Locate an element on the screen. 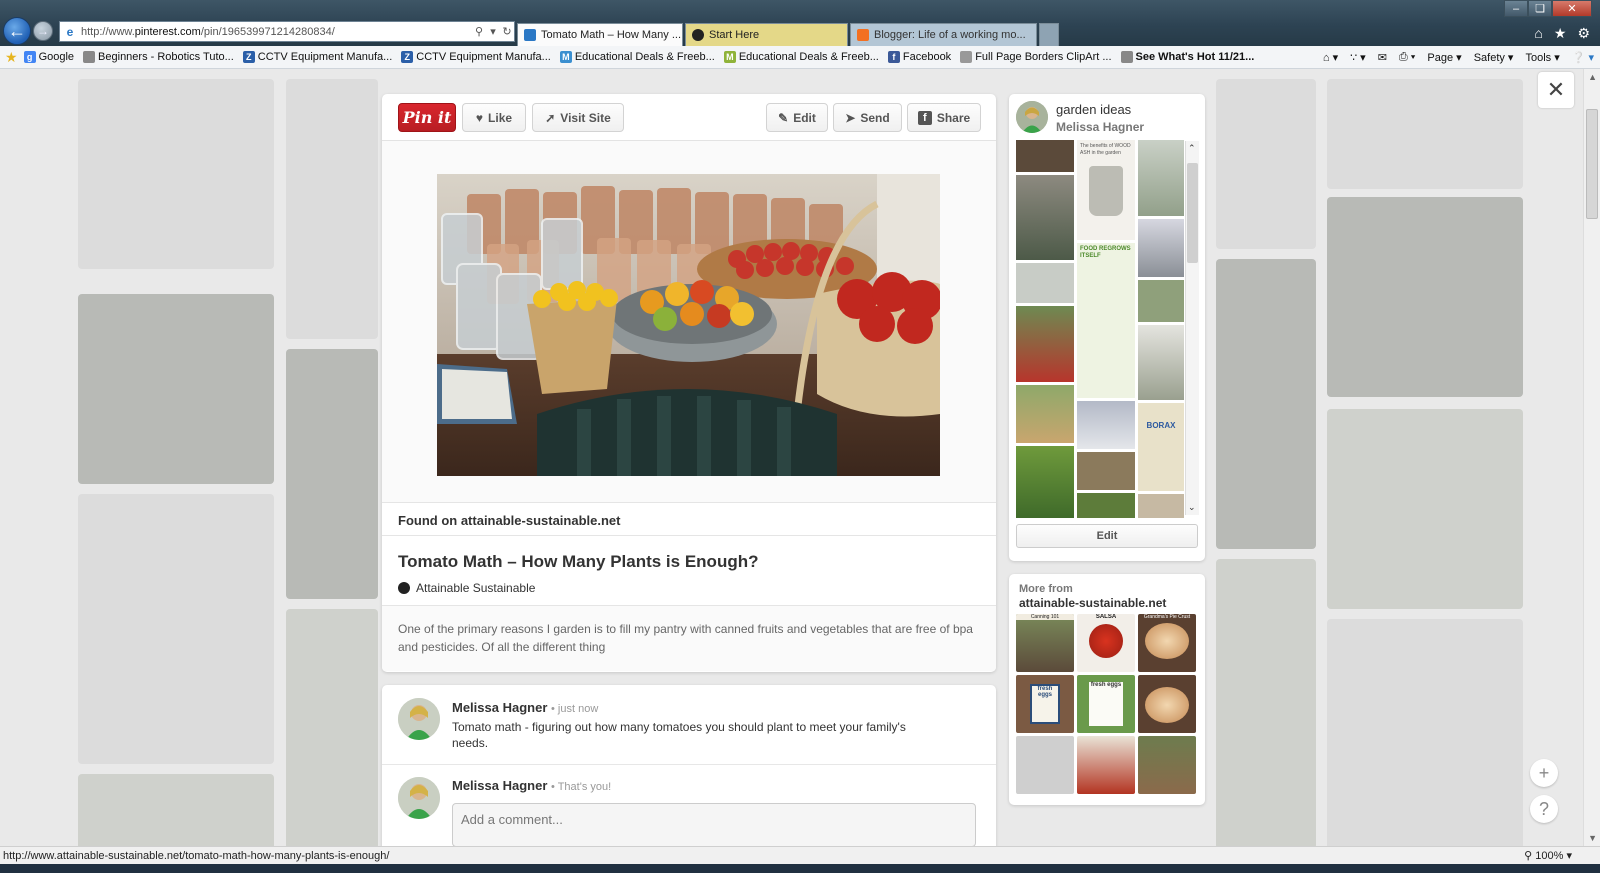 This screenshot has width=1600, height=873. favorite-link: f Facebook is located at coordinates (919, 57).